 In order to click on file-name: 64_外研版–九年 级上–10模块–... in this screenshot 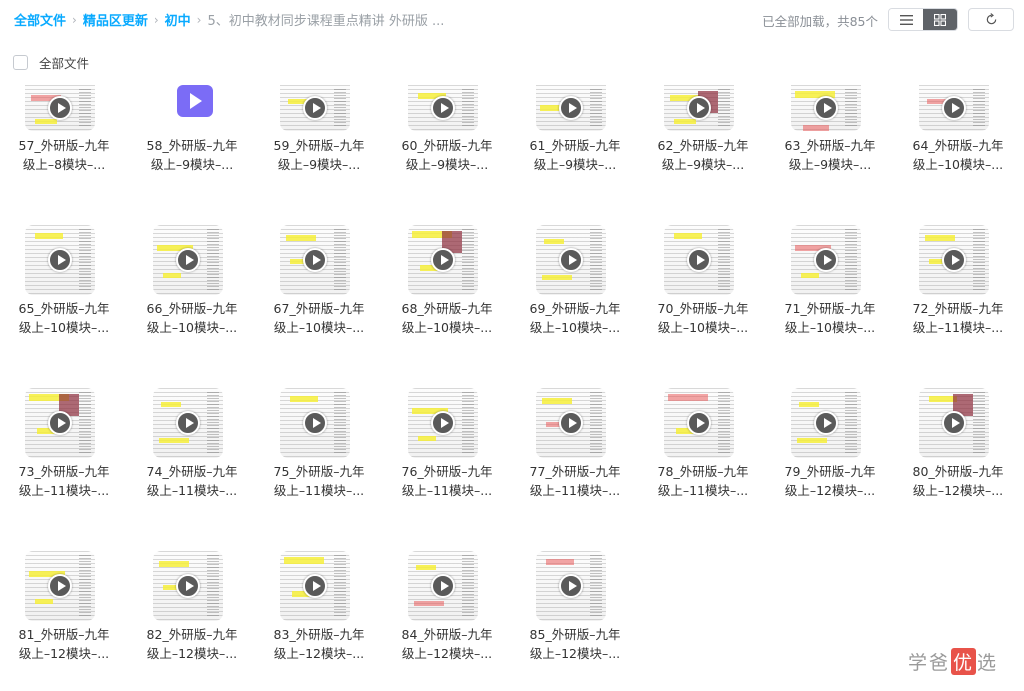, I will do `click(958, 155)`.